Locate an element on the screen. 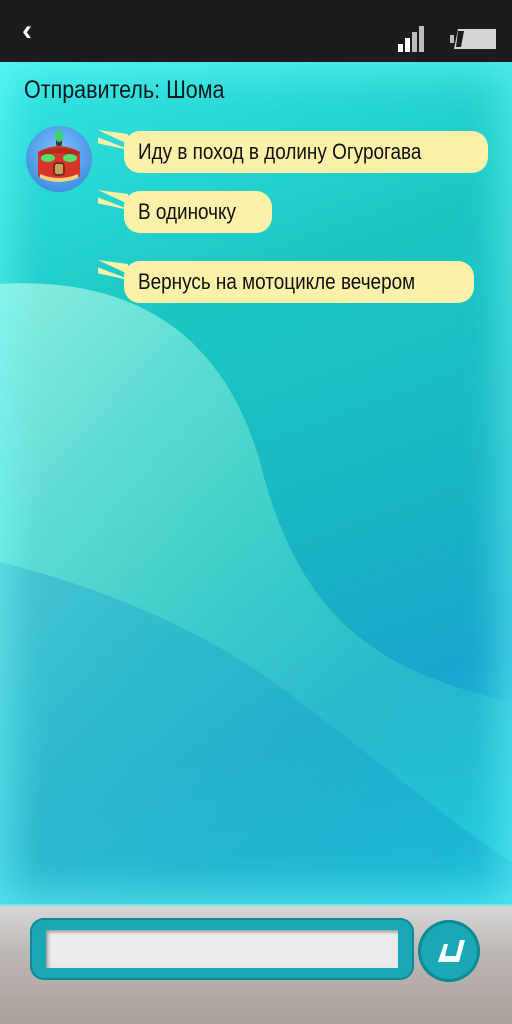 This screenshot has width=512, height=1024. message-input is located at coordinates (222, 949).